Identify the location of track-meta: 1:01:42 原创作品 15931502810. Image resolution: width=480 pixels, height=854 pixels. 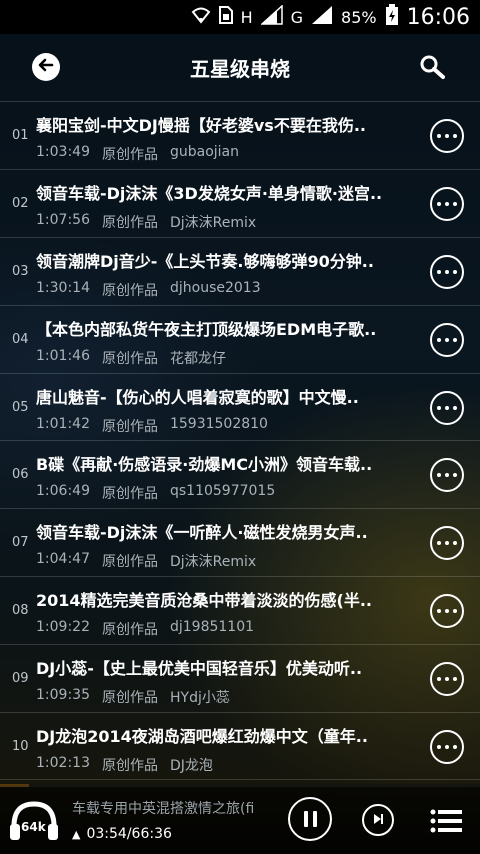
(152, 426).